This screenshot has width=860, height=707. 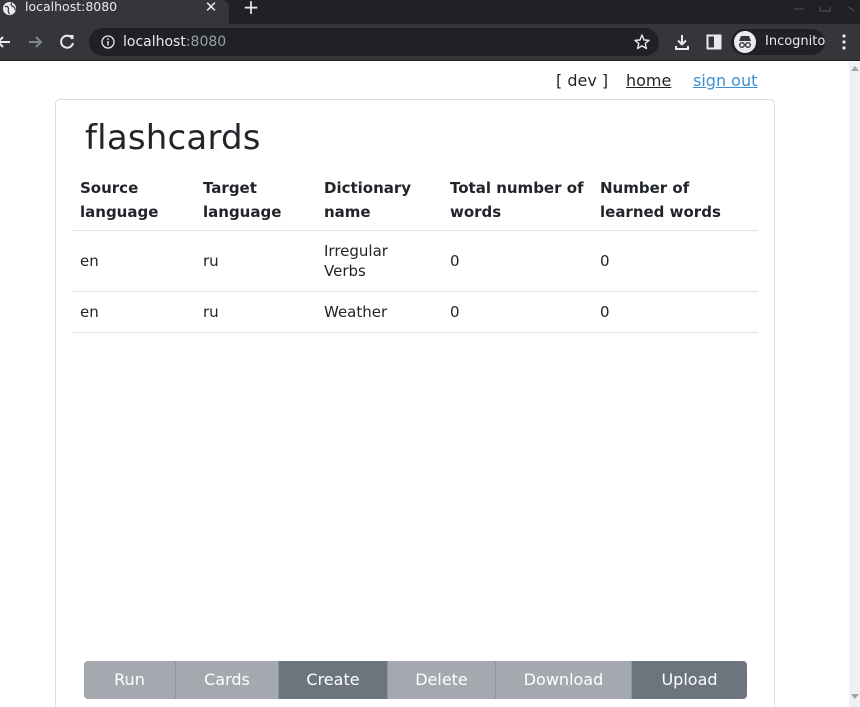 What do you see at coordinates (130, 680) in the screenshot?
I see `run-button: Run` at bounding box center [130, 680].